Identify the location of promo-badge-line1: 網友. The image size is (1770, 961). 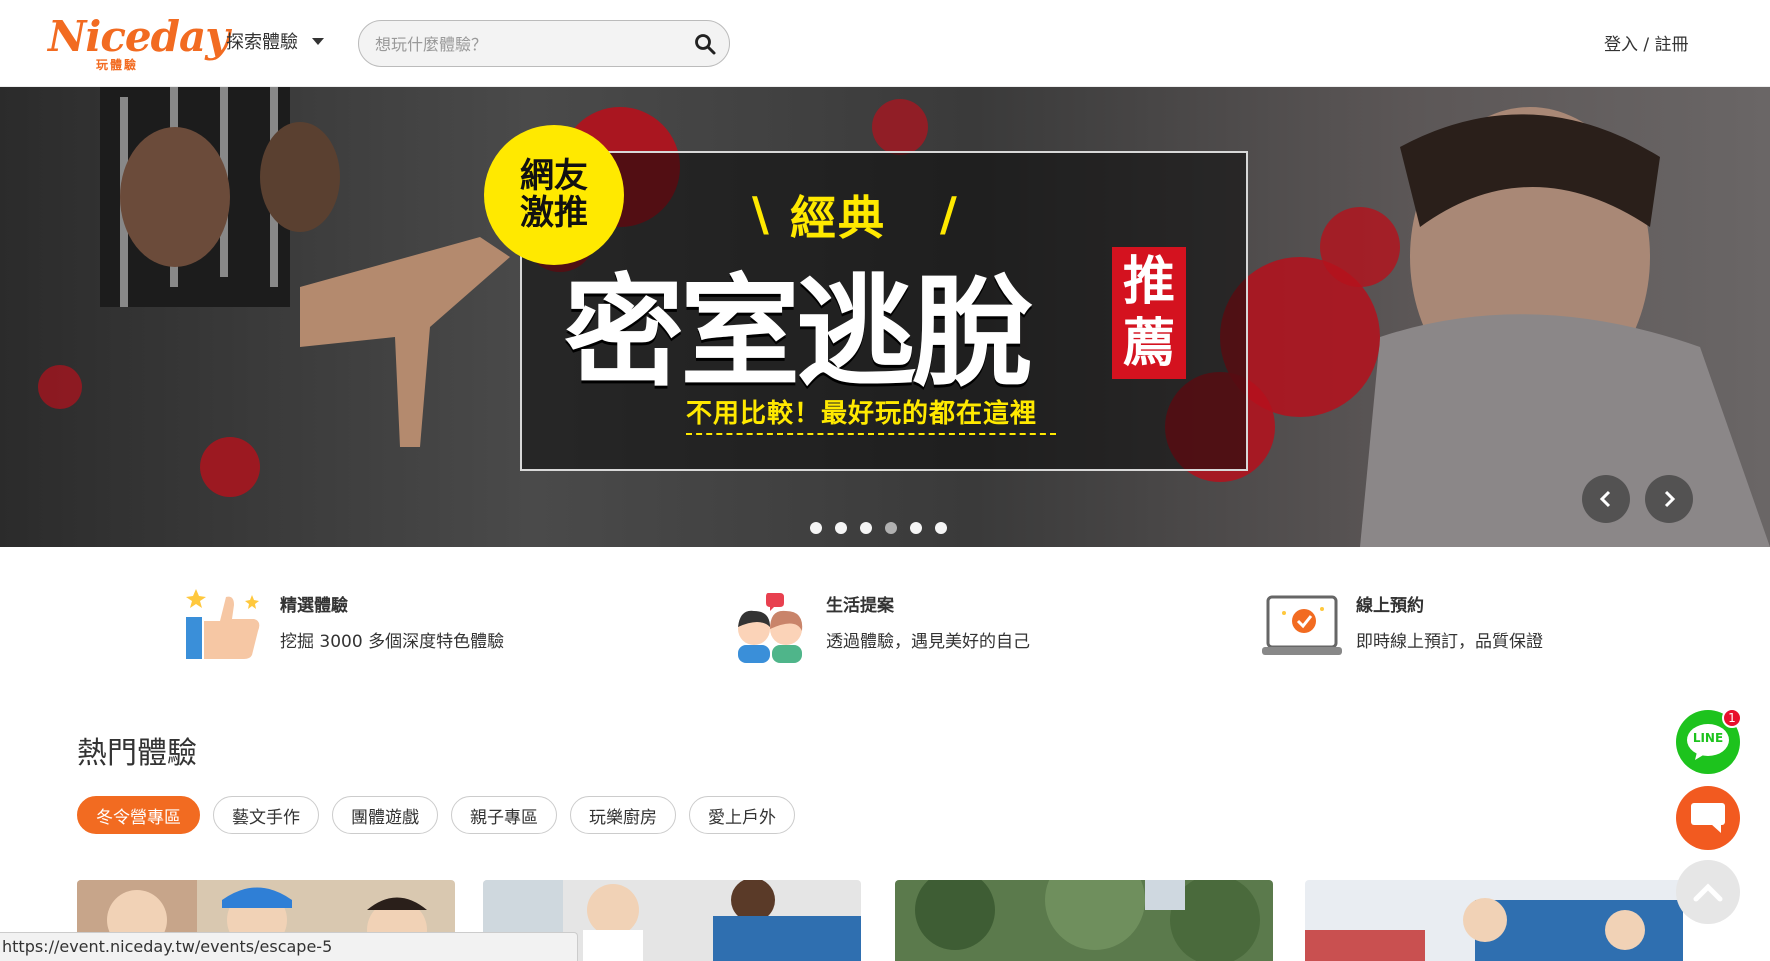
(554, 175).